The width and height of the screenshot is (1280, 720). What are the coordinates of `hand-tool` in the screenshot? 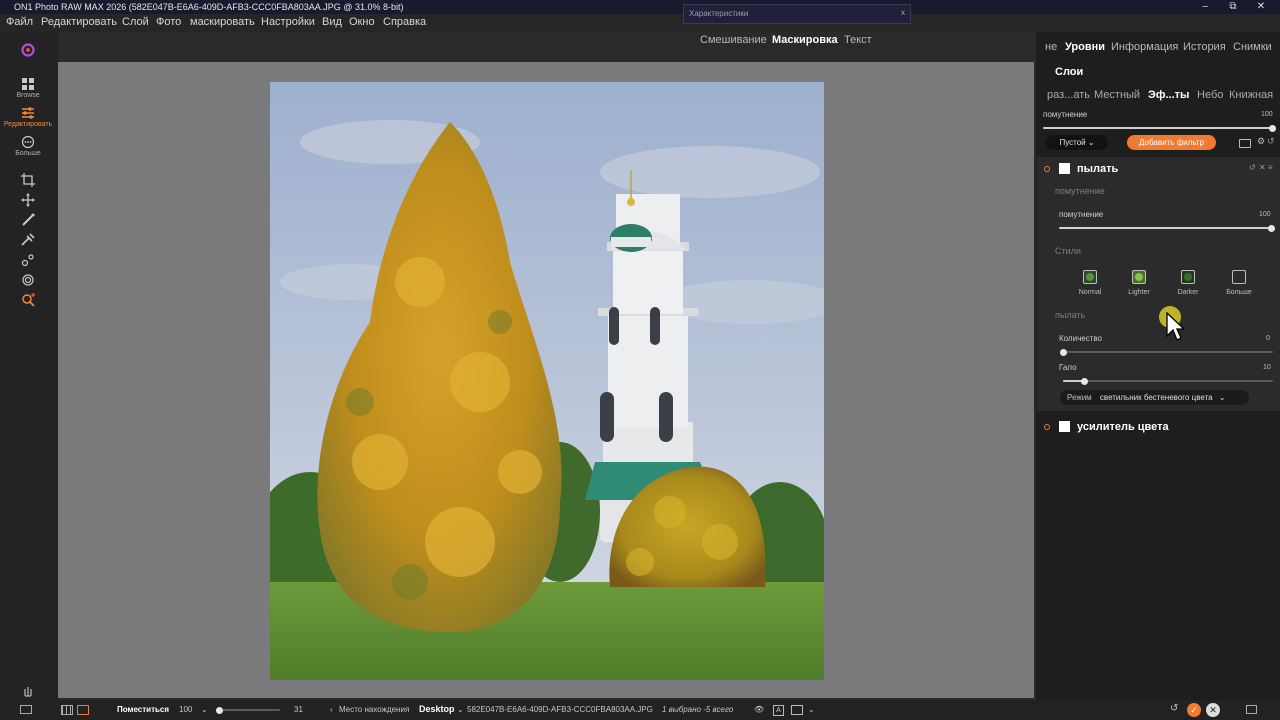 It's located at (28, 691).